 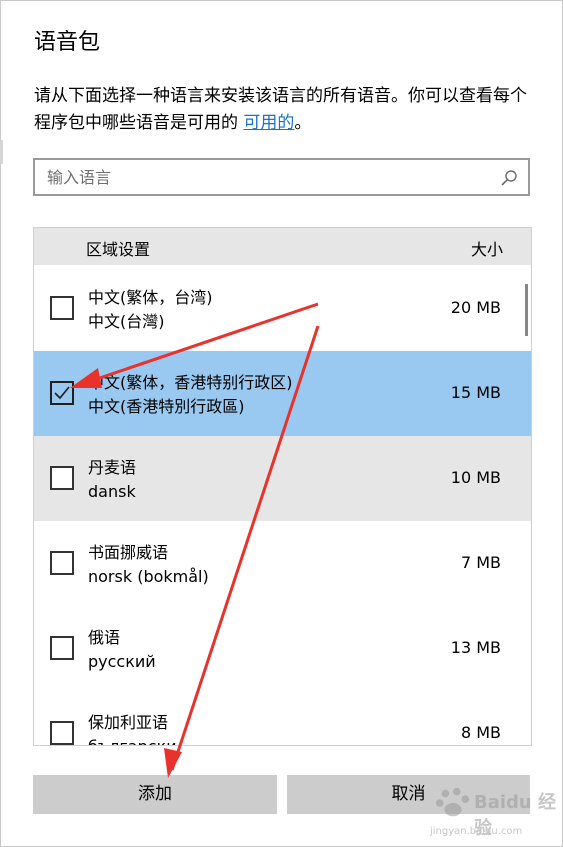 What do you see at coordinates (282, 648) in the screenshot?
I see `list-item: 俄语 русский 13 MB` at bounding box center [282, 648].